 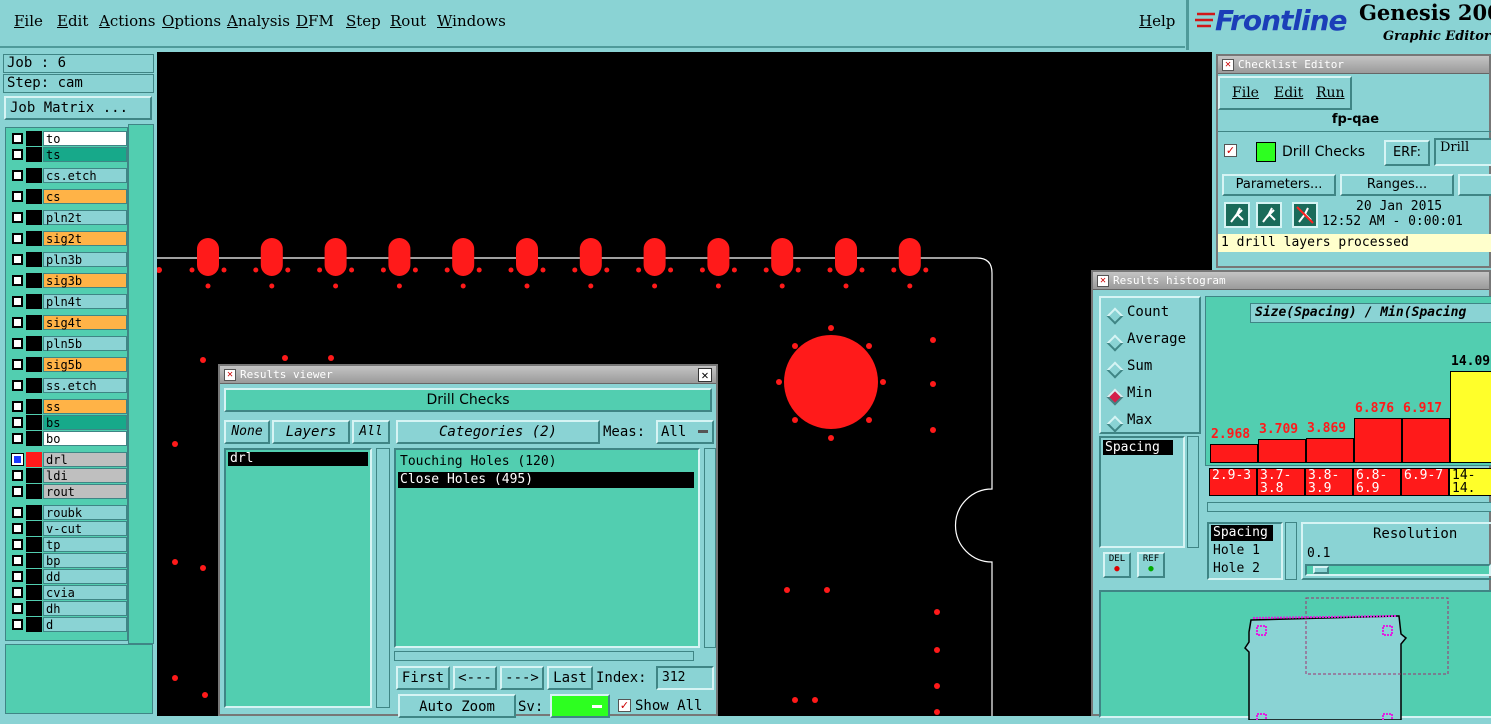 I want to click on next-button: --->, so click(x=522, y=678).